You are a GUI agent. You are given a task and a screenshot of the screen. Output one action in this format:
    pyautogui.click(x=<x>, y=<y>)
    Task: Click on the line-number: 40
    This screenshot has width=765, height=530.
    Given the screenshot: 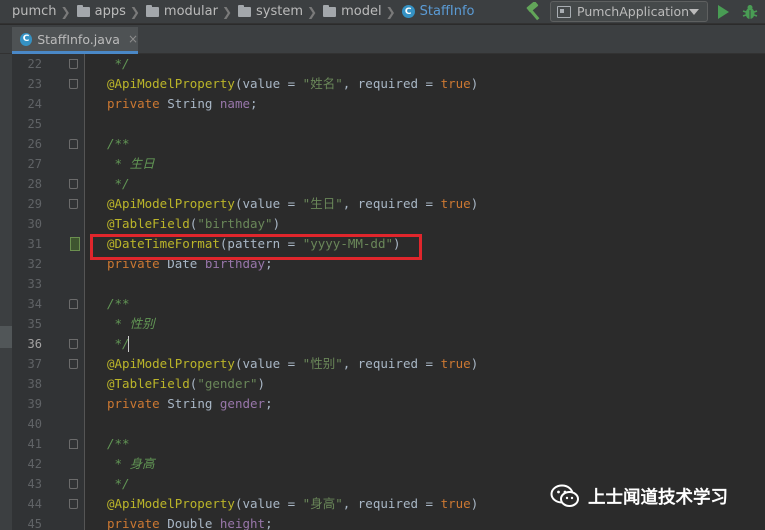 What is the action you would take?
    pyautogui.click(x=34, y=424)
    